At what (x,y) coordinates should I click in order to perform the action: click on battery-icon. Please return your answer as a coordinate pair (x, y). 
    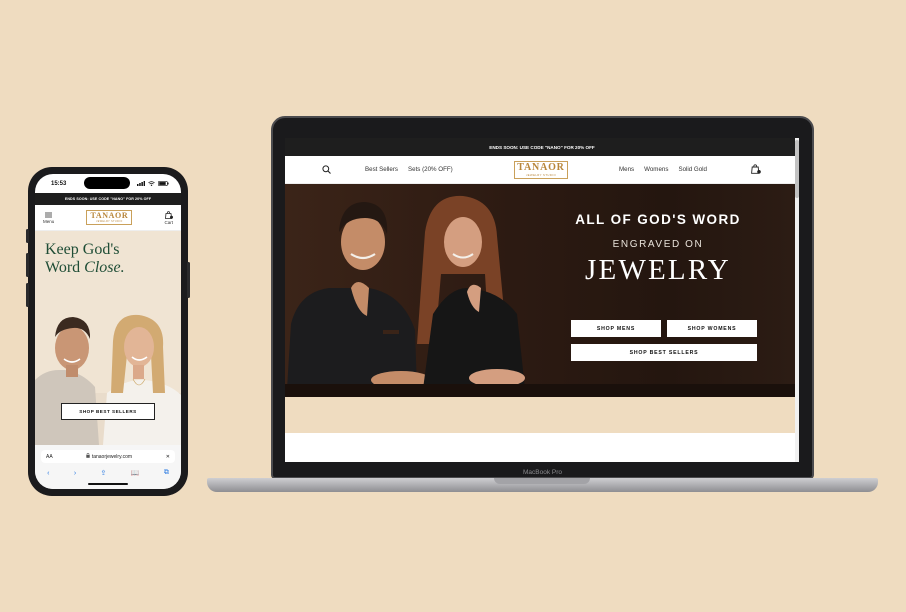
    Looking at the image, I should click on (163, 183).